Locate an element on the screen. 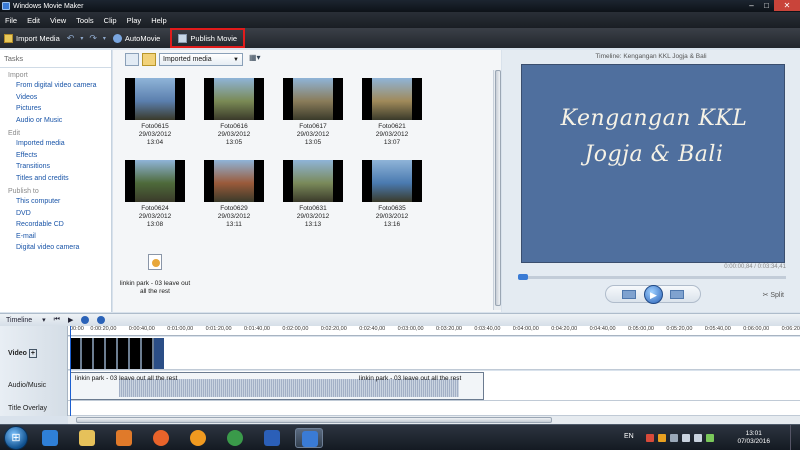 The height and width of the screenshot is (450, 800). timeline-dropdown: Timeline ▾ is located at coordinates (26, 320).